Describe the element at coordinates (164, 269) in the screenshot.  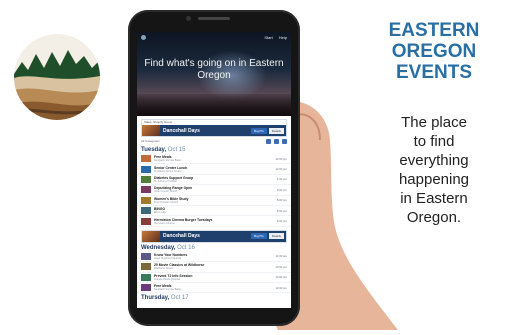
I see `event-venue: Wildhorse Resort` at that location.